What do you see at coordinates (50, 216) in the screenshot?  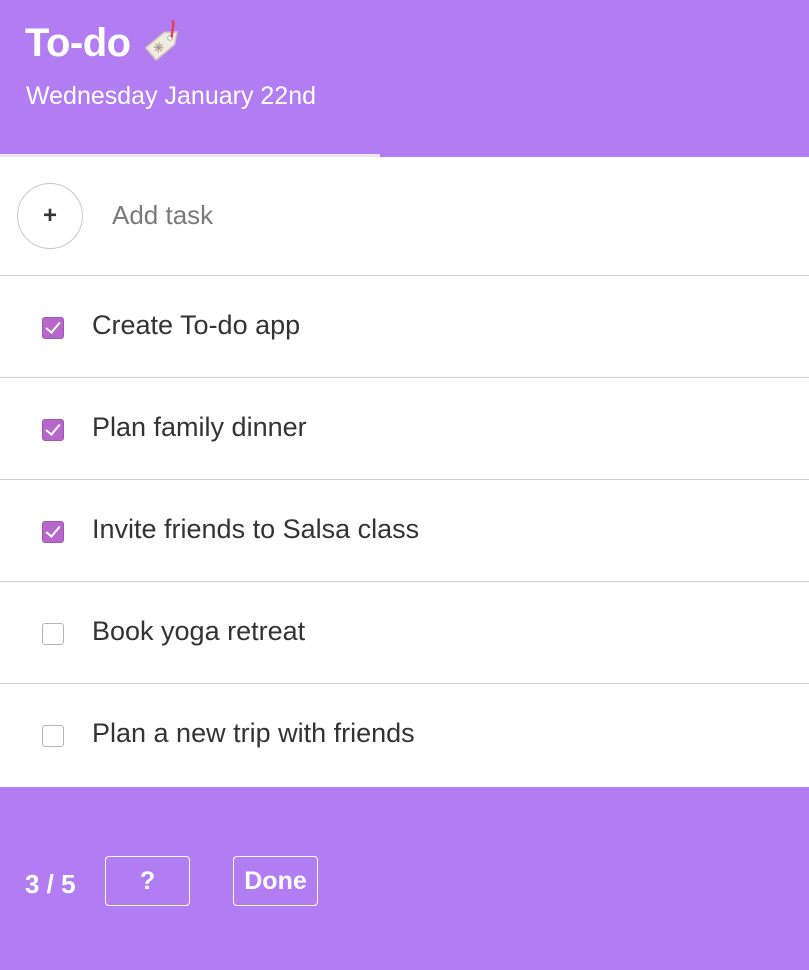 I see `add-task-button: +` at bounding box center [50, 216].